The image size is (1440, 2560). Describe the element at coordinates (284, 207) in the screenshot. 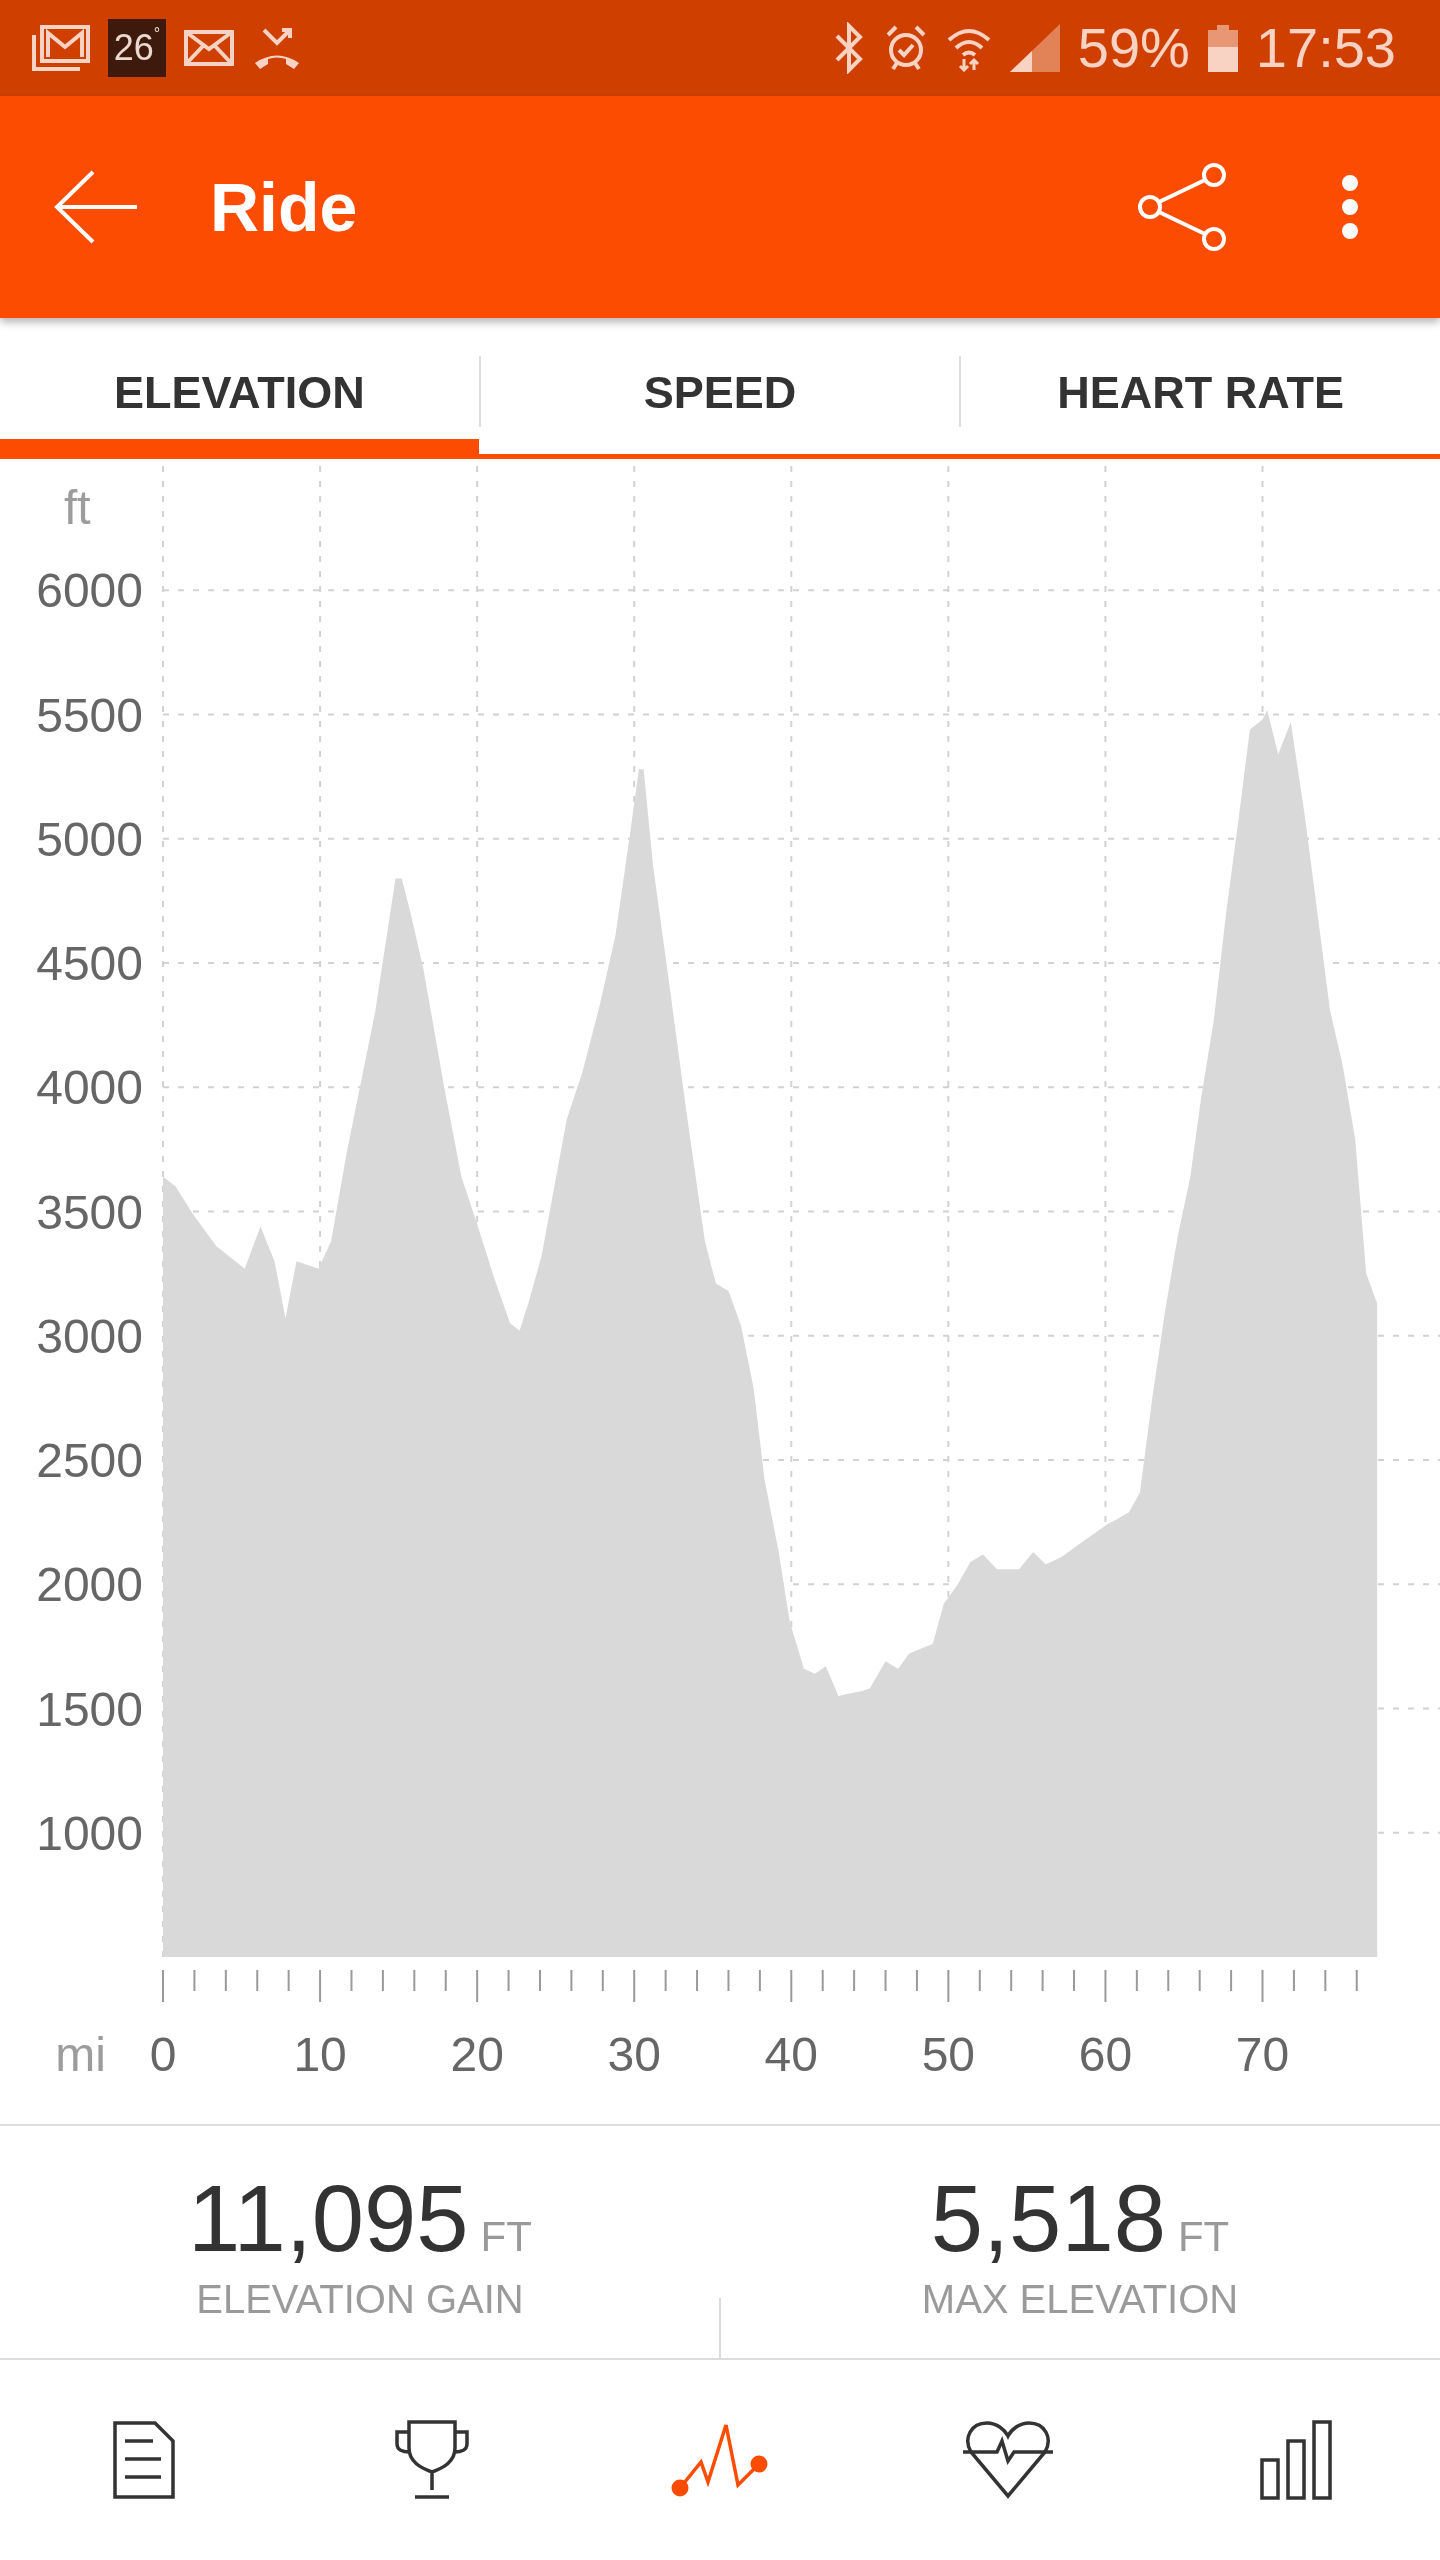

I see `screen-title: Ride` at that location.